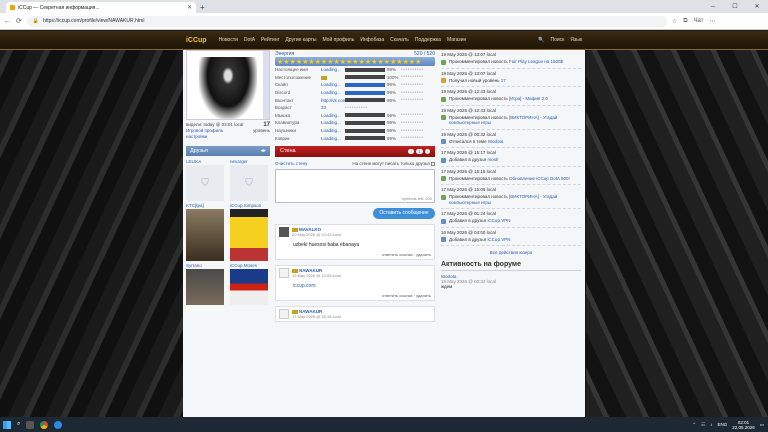  What do you see at coordinates (412, 84) in the screenshot?
I see `stat-rating-dots: ••••••••••` at bounding box center [412, 84].